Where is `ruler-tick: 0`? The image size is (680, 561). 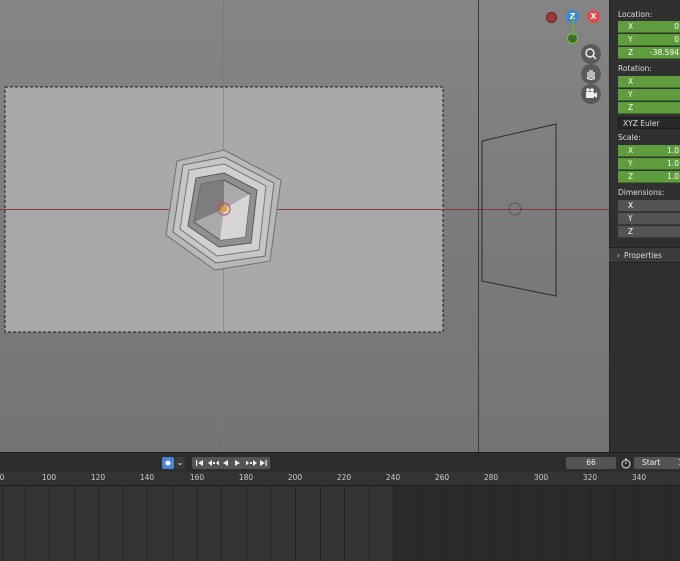
ruler-tick: 0 is located at coordinates (2, 477).